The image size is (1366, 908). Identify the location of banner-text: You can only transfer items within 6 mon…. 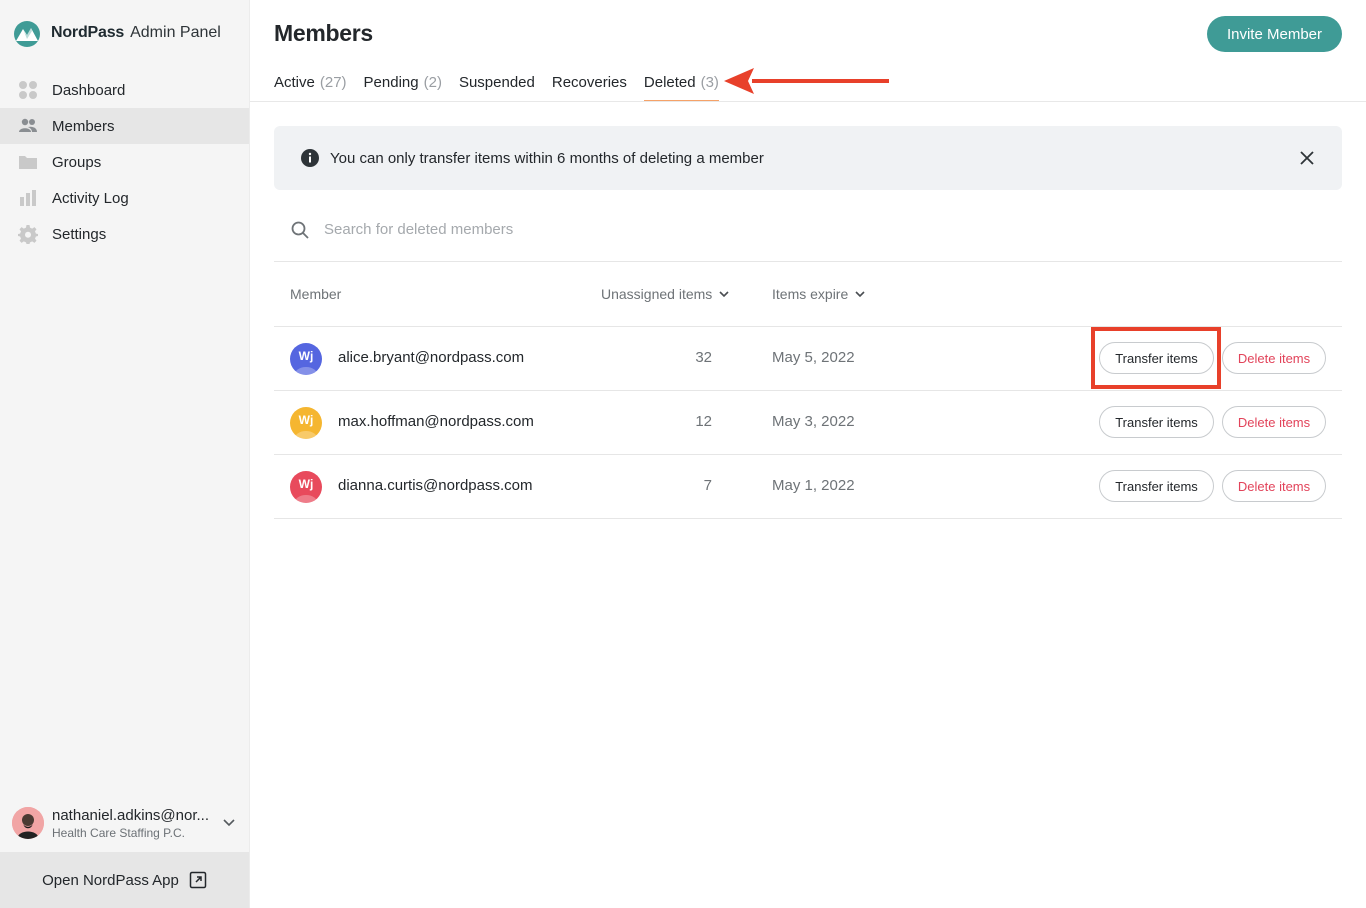
(547, 158).